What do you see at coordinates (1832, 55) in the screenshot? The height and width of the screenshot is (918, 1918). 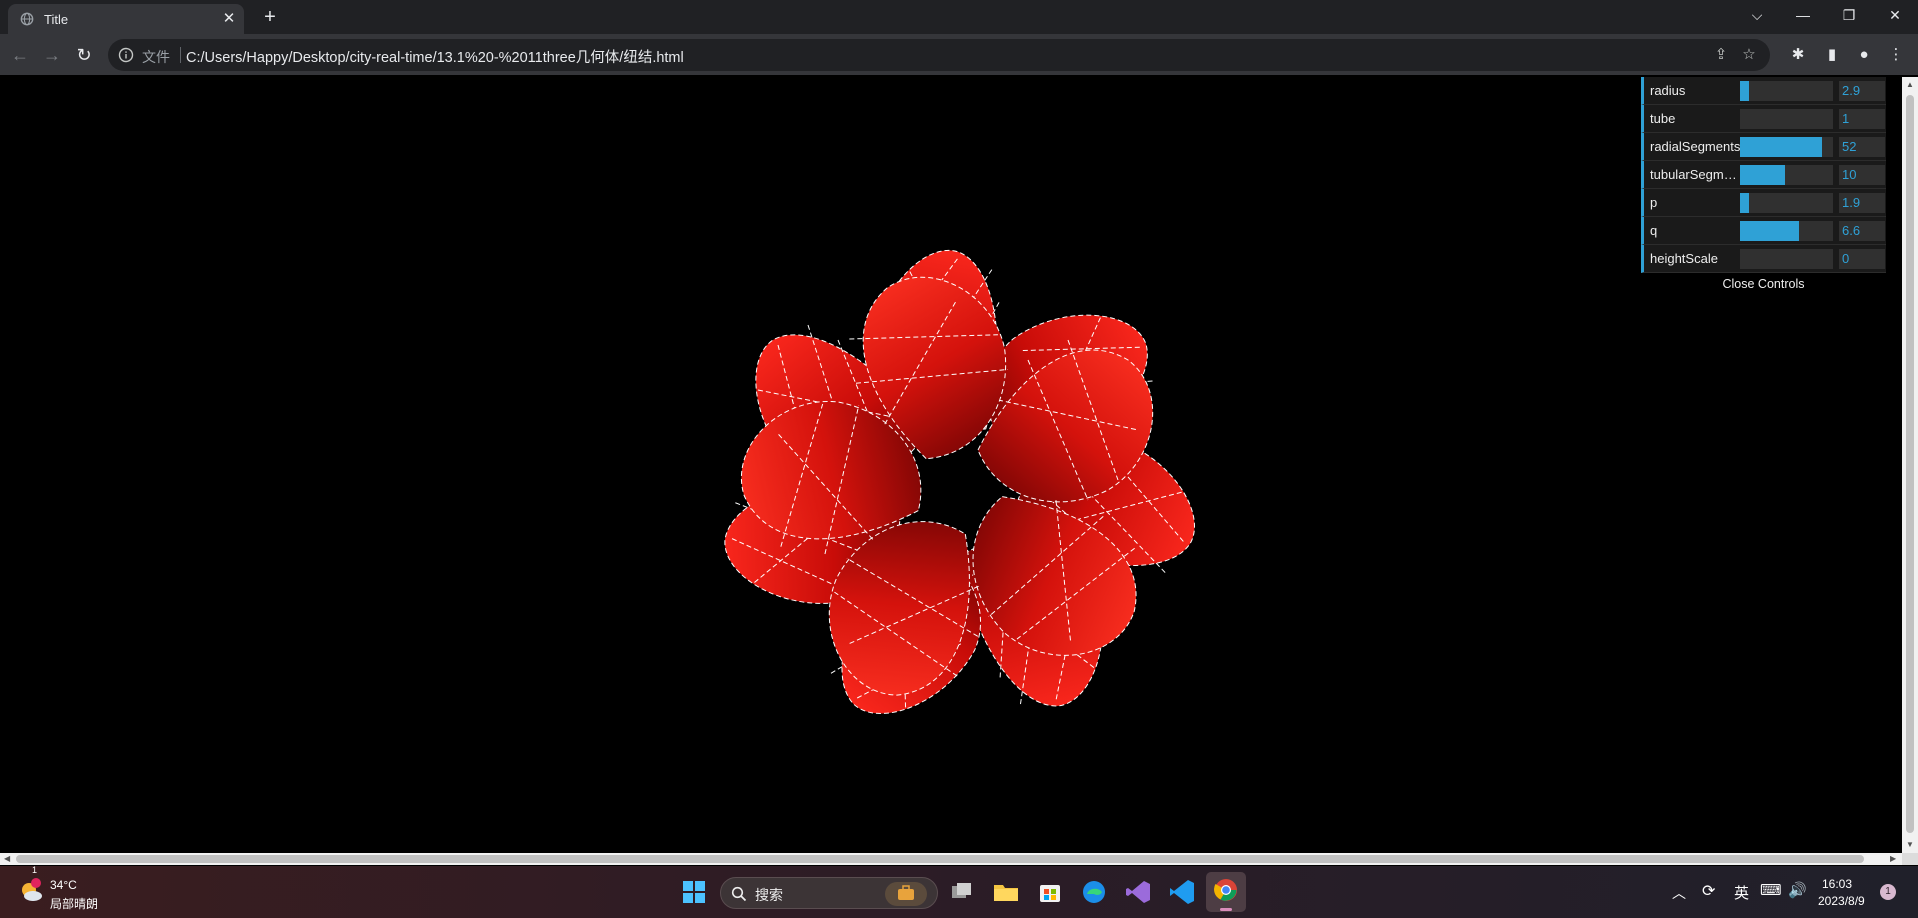 I see `side-panel-icon: ▮` at bounding box center [1832, 55].